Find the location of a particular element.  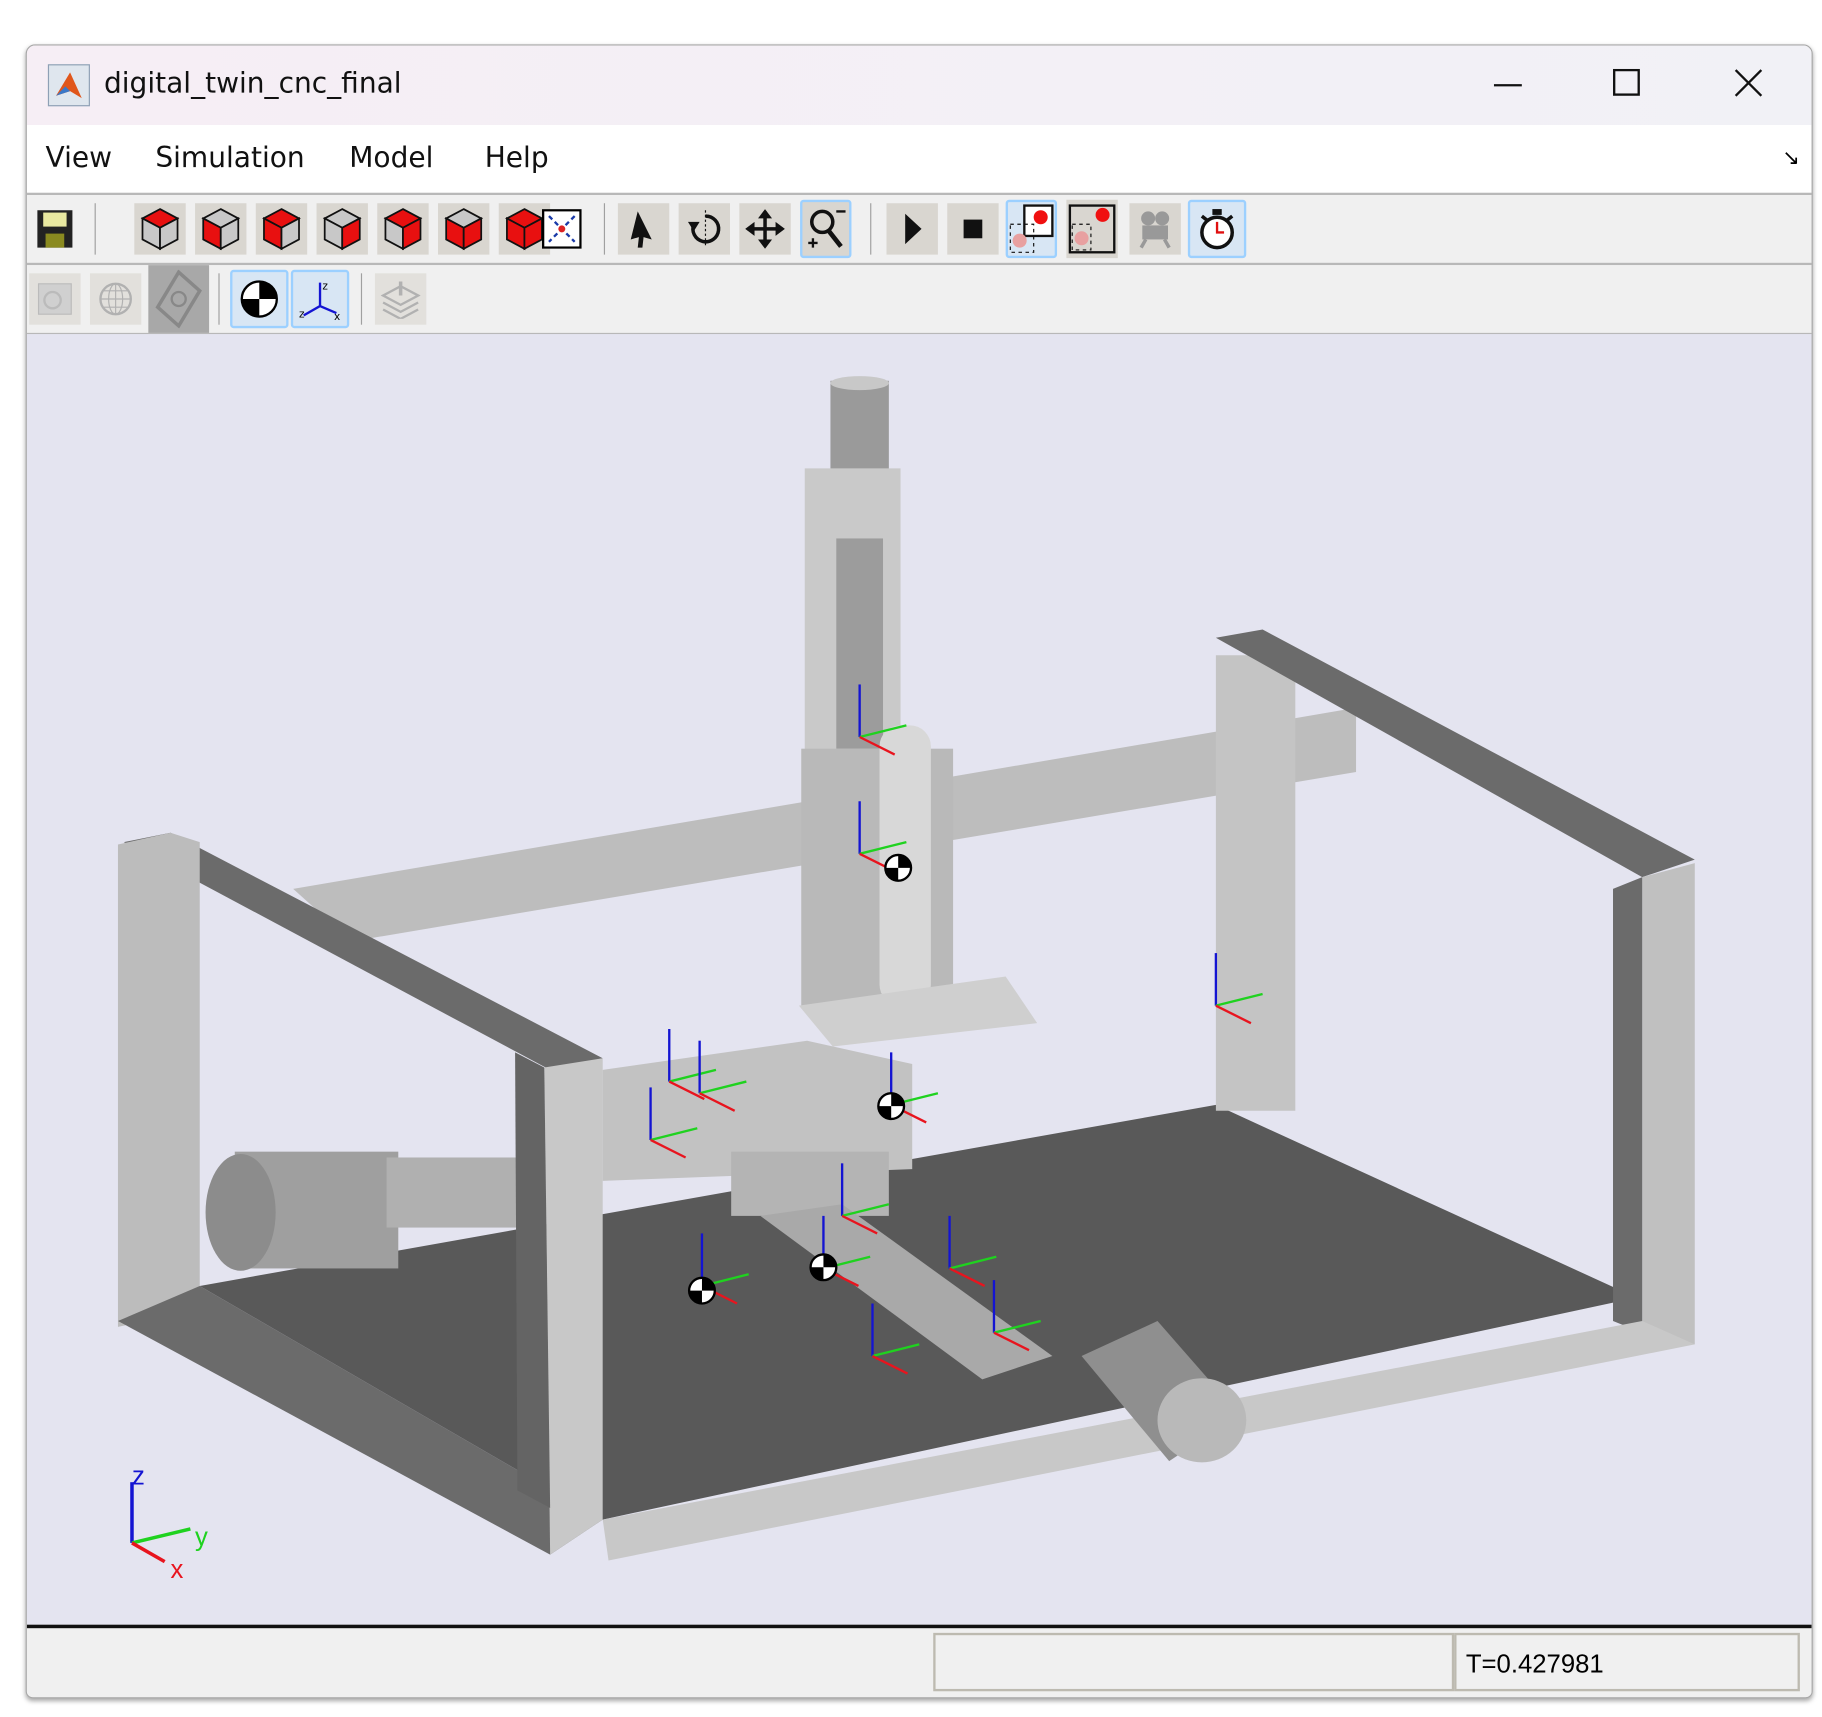

video-camera-button is located at coordinates (1155, 229).